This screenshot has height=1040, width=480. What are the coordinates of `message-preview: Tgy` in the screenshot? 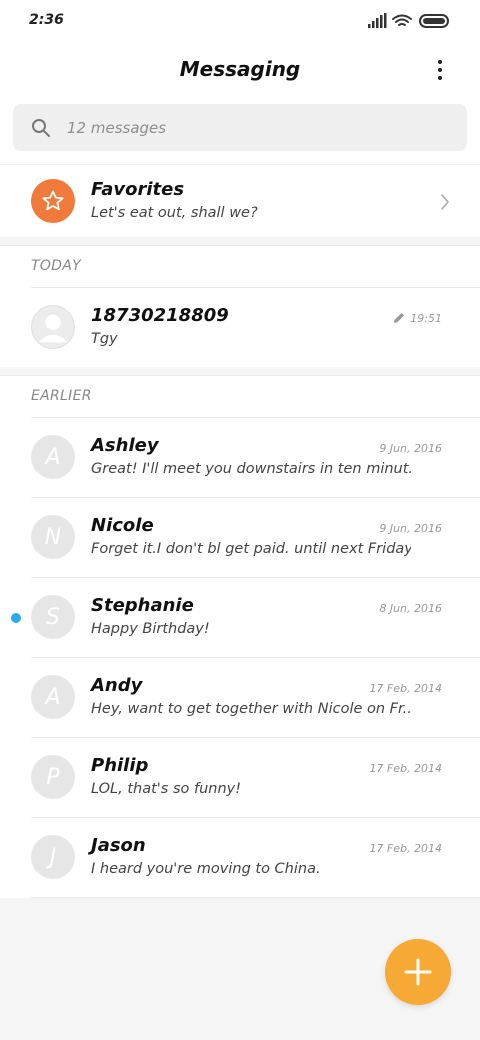 It's located at (104, 339).